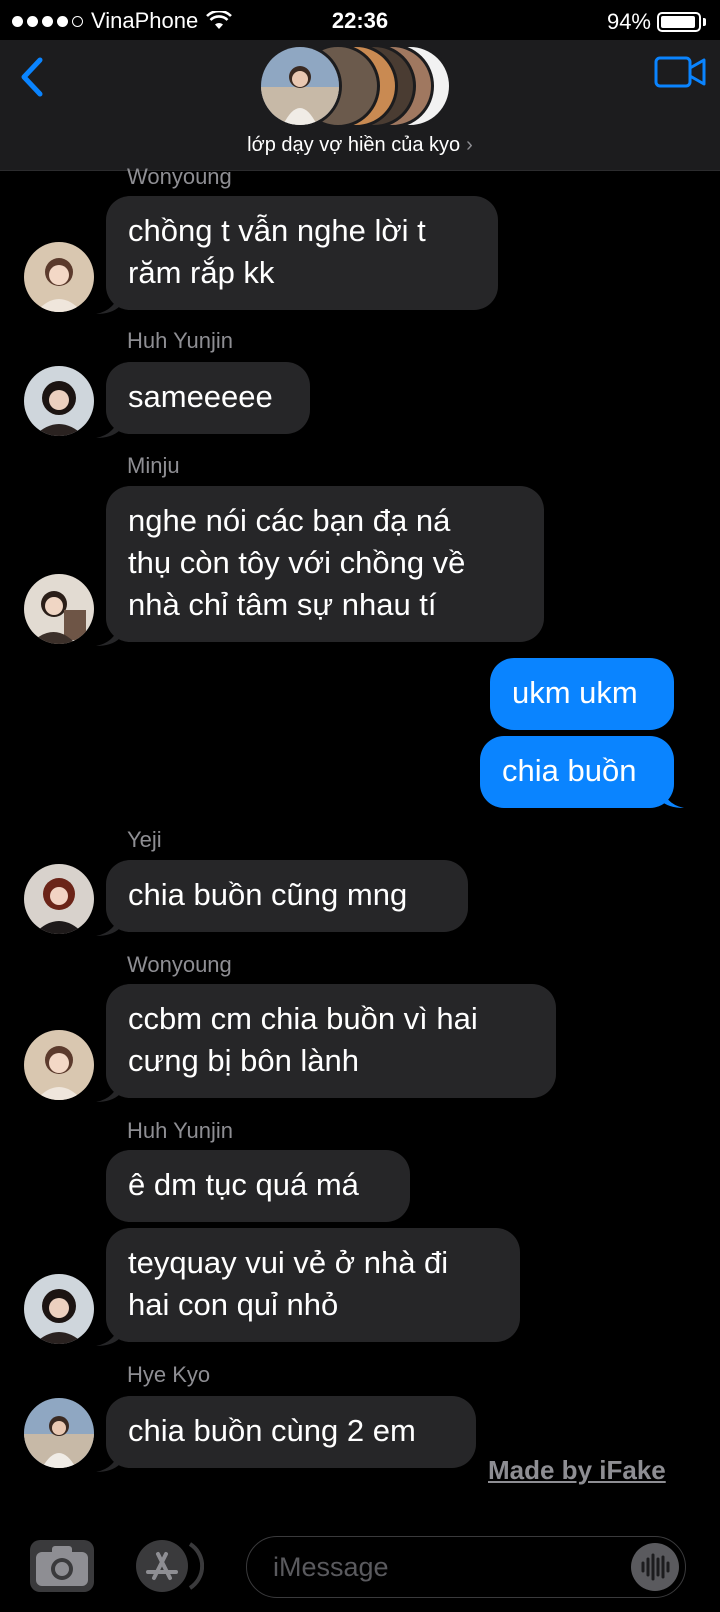 The width and height of the screenshot is (720, 1612). Describe the element at coordinates (268, 894) in the screenshot. I see `message-line: chia buồn cũng mng` at that location.